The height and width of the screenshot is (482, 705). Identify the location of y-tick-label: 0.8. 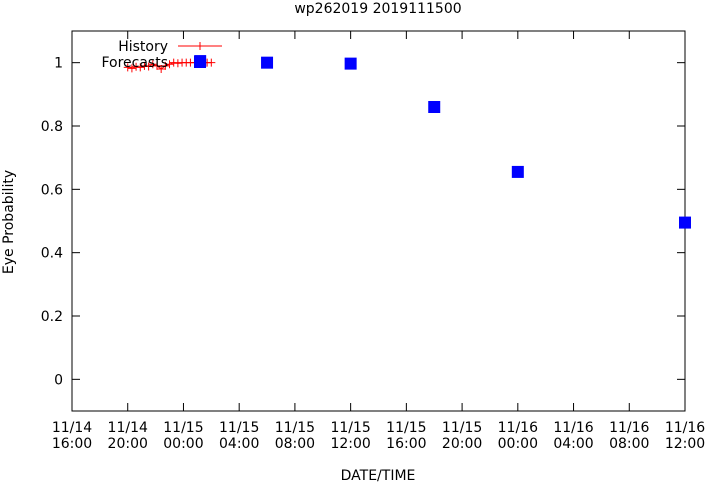
(52, 127).